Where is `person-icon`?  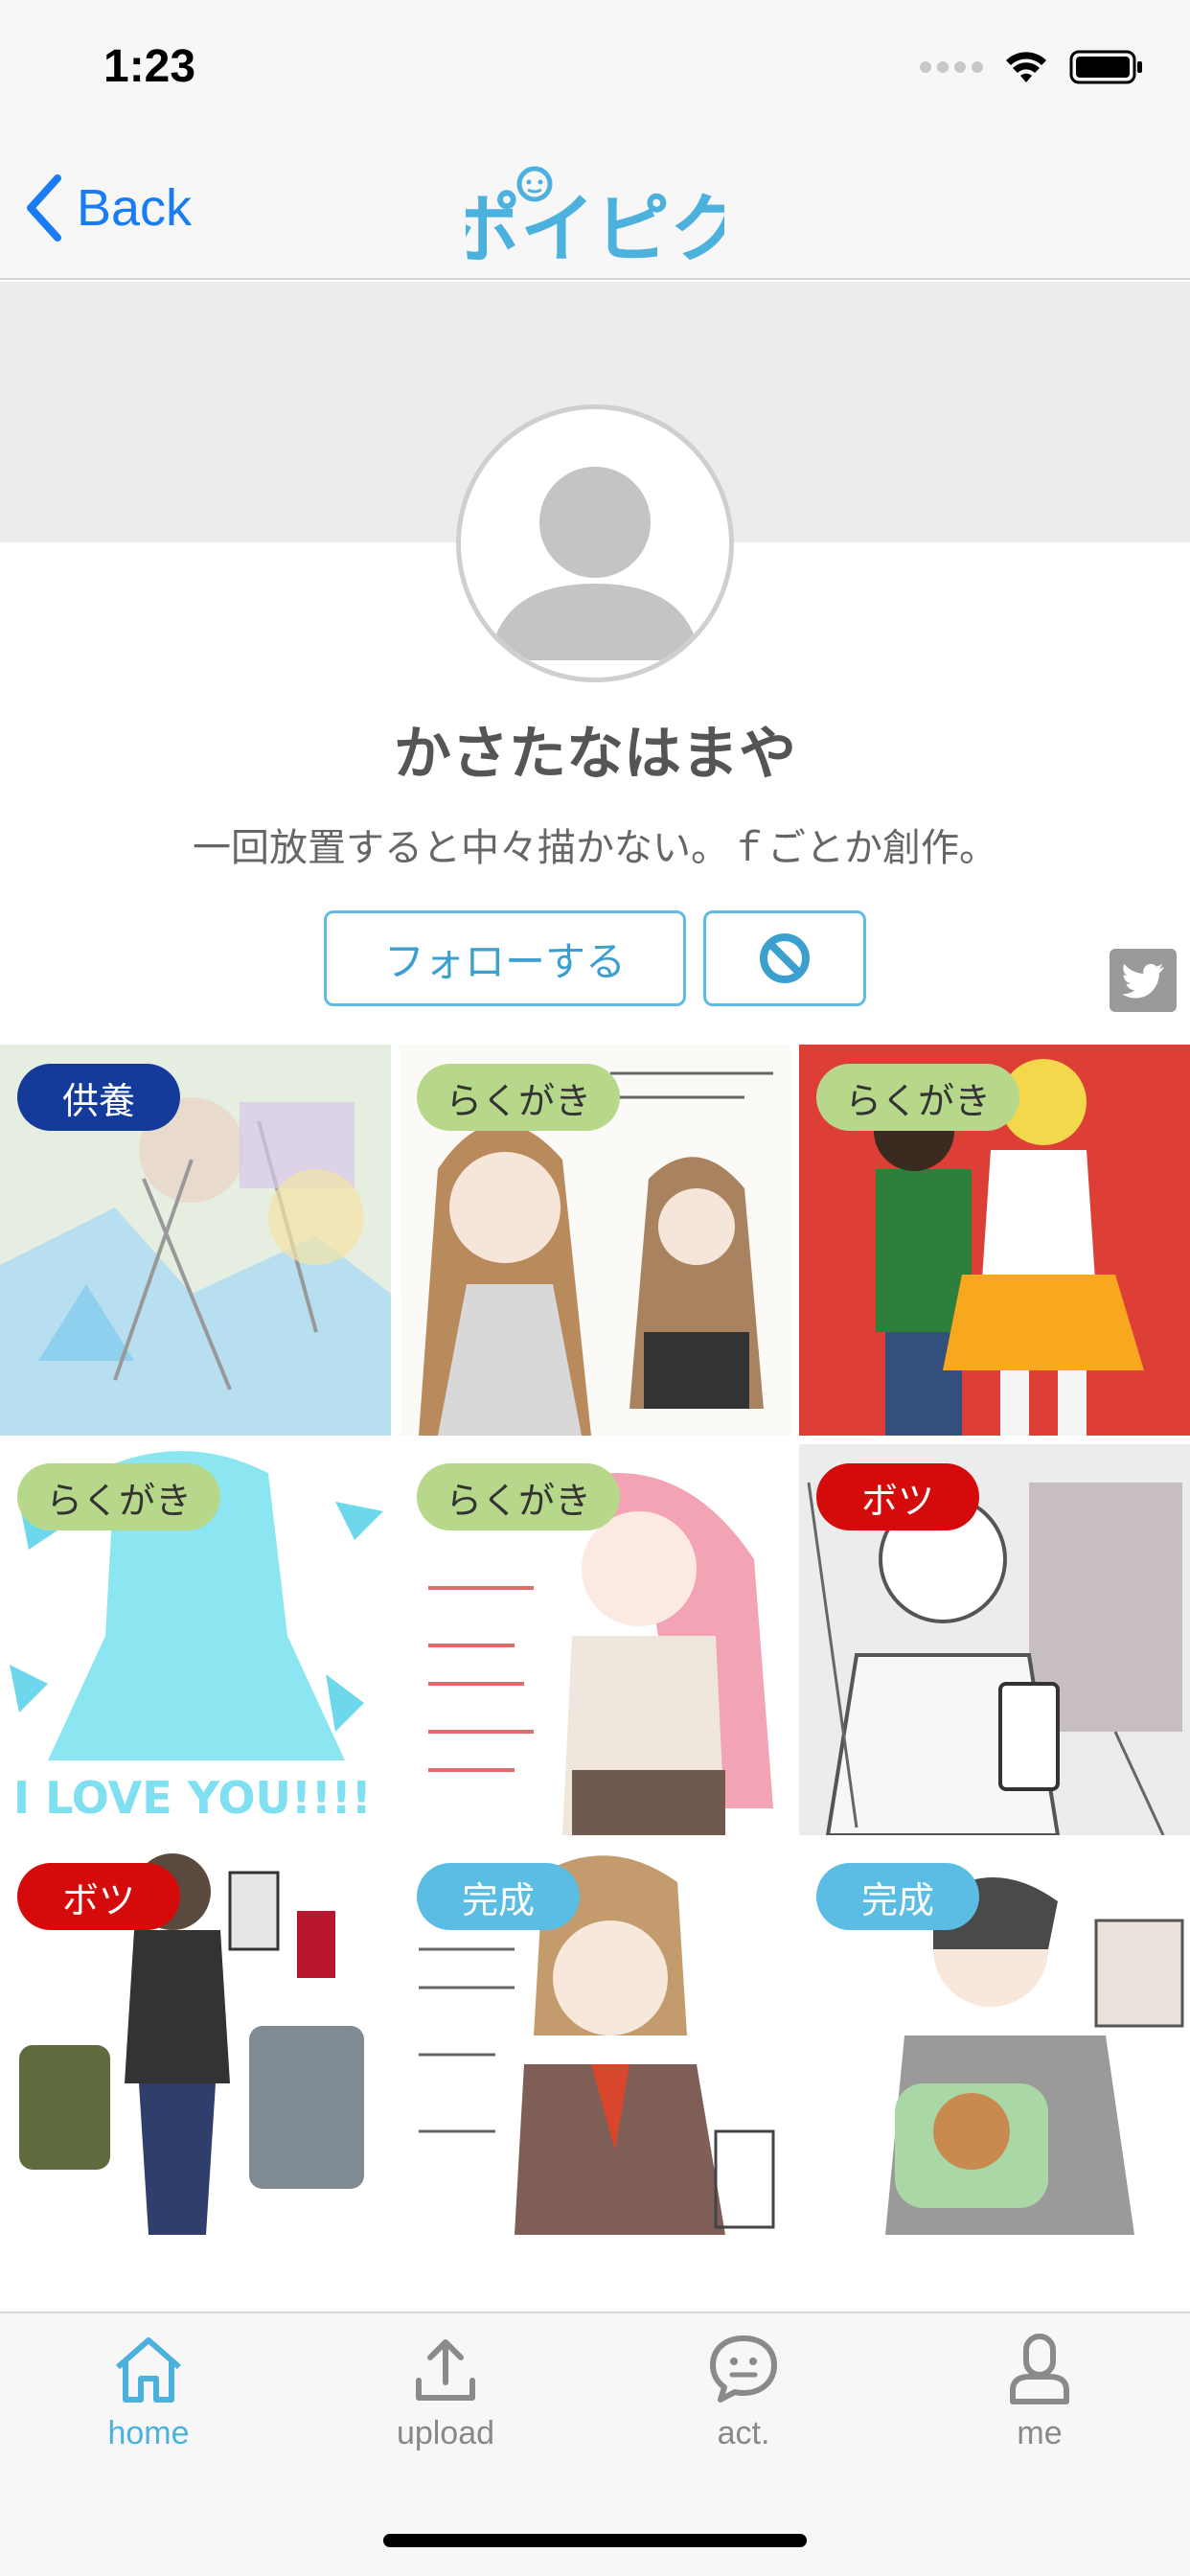 person-icon is located at coordinates (1039, 2369).